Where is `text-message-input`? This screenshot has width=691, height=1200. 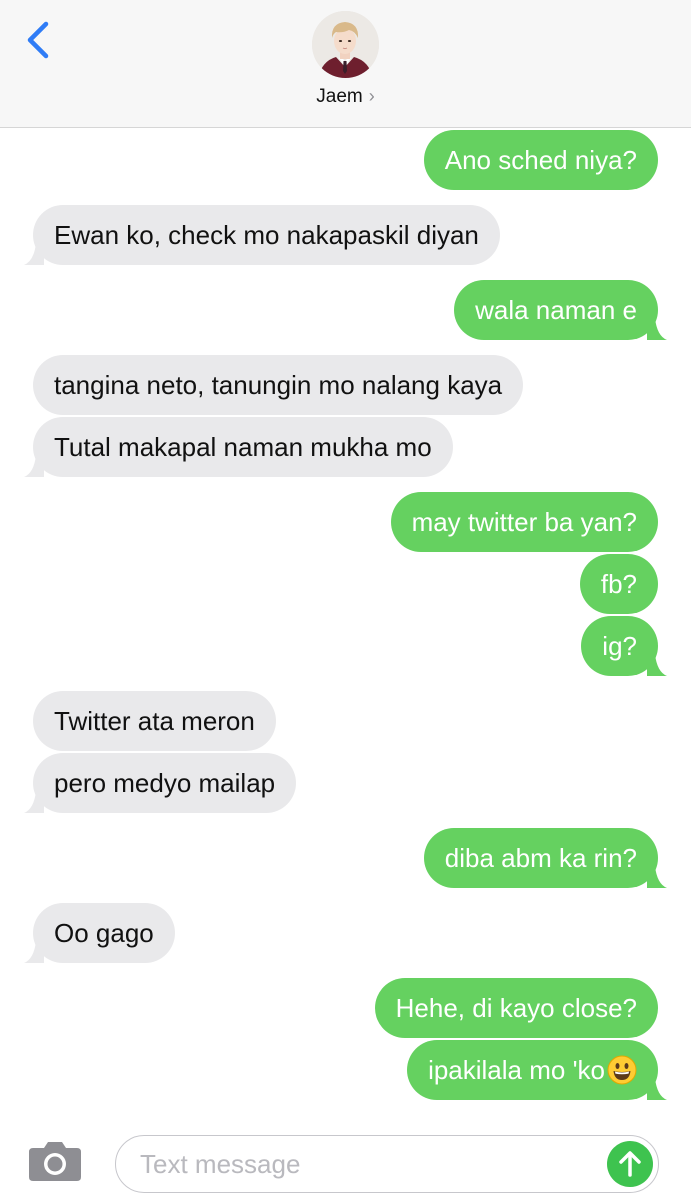 text-message-input is located at coordinates (370, 1164).